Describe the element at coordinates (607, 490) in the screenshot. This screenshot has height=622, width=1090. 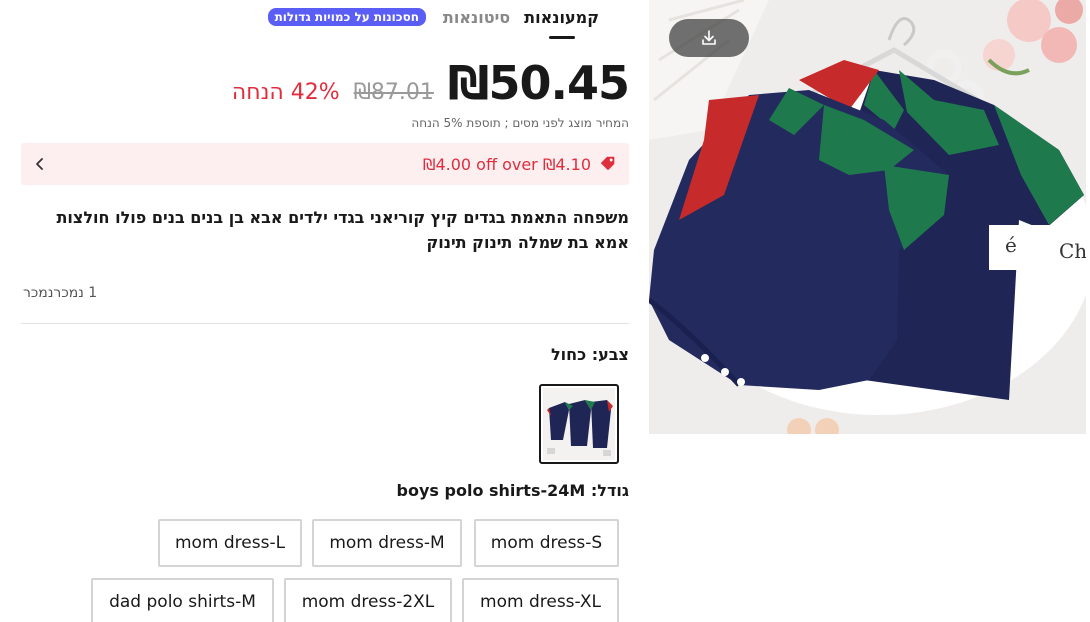
I see `size-label-prefix: גודל:` at that location.